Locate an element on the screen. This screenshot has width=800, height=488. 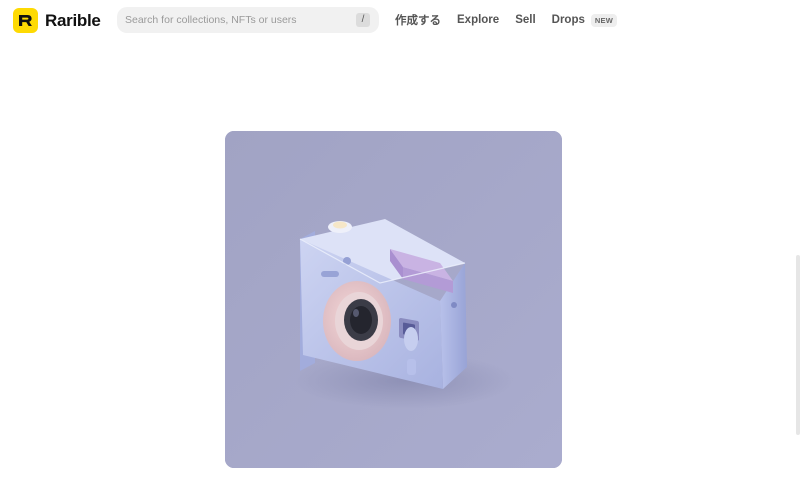
search-bar: / is located at coordinates (248, 20).